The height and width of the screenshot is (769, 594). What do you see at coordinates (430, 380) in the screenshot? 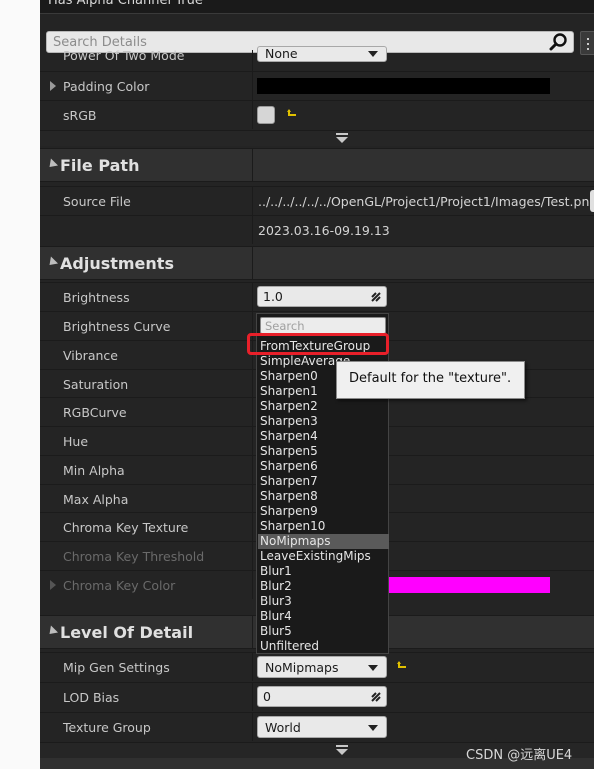
I see `tooltip: Default for the "texture".` at bounding box center [430, 380].